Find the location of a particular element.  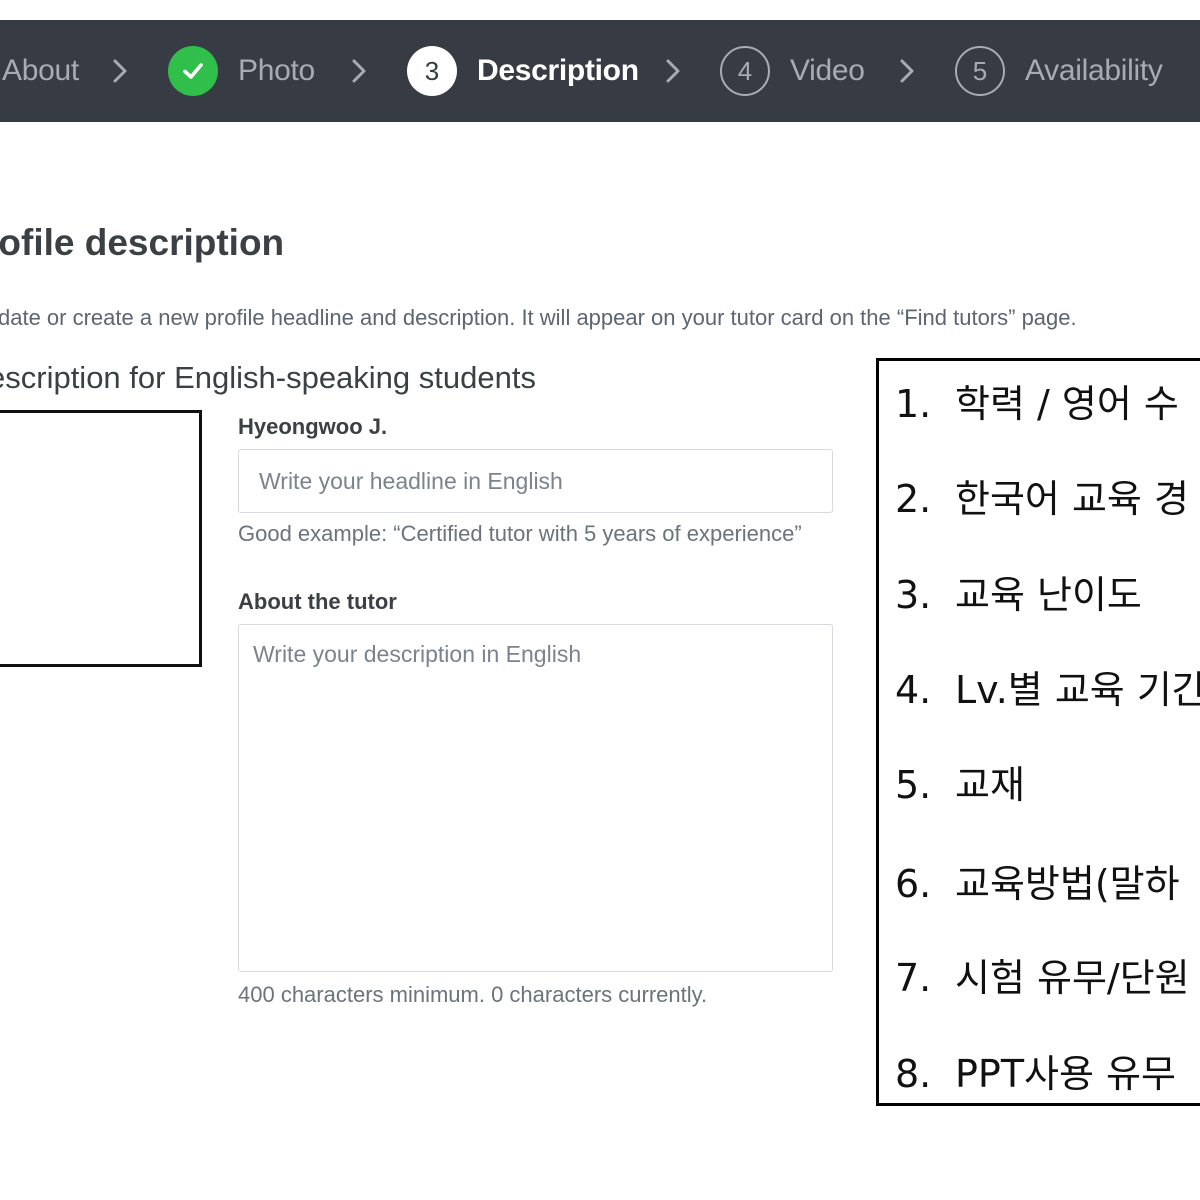

note-number: 3. is located at coordinates (913, 595).